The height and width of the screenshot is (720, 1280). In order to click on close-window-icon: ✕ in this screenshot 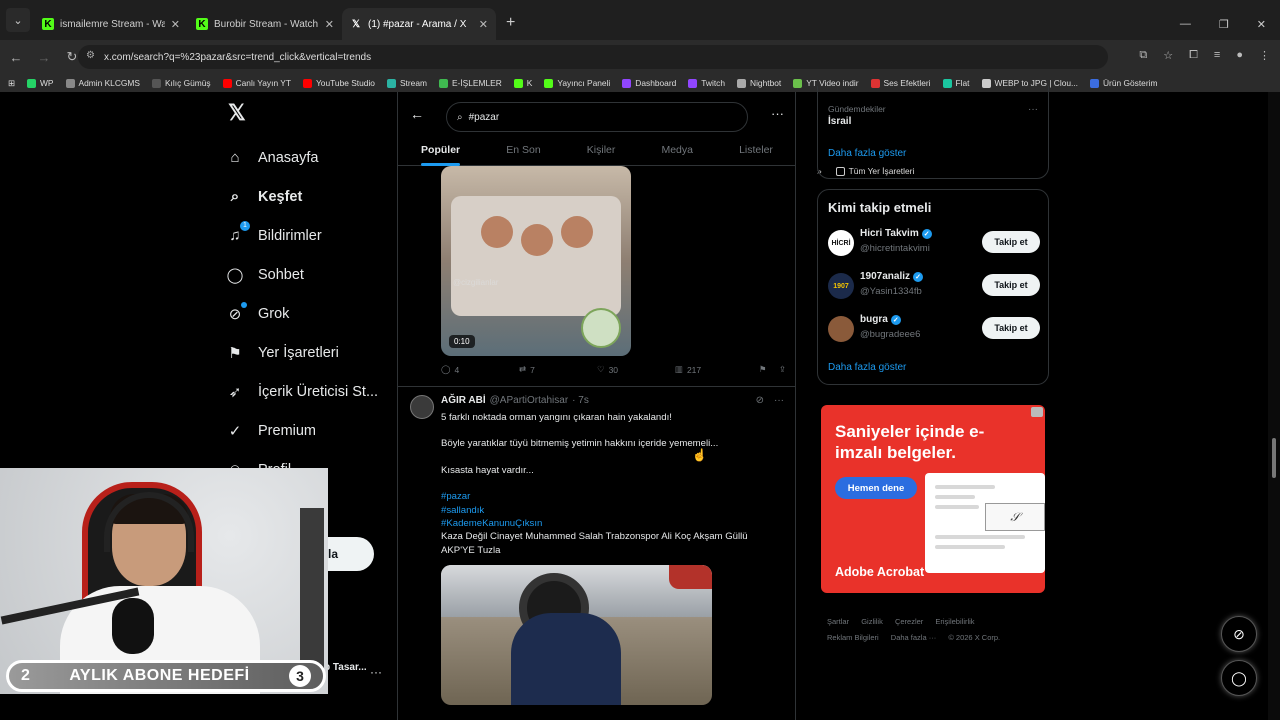, I will do `click(1261, 24)`.